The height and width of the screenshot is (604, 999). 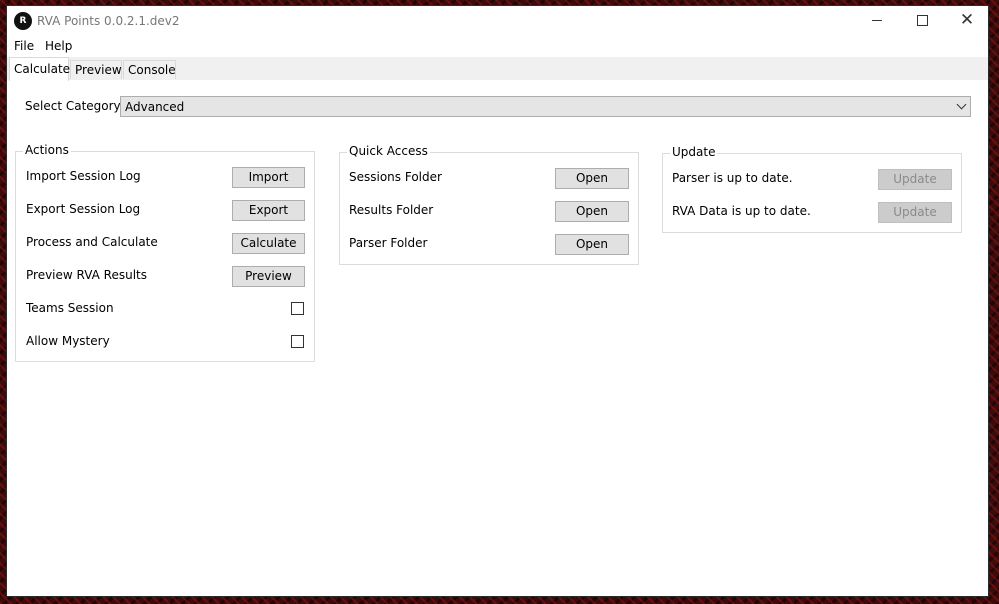 I want to click on maximize-icon, so click(x=922, y=20).